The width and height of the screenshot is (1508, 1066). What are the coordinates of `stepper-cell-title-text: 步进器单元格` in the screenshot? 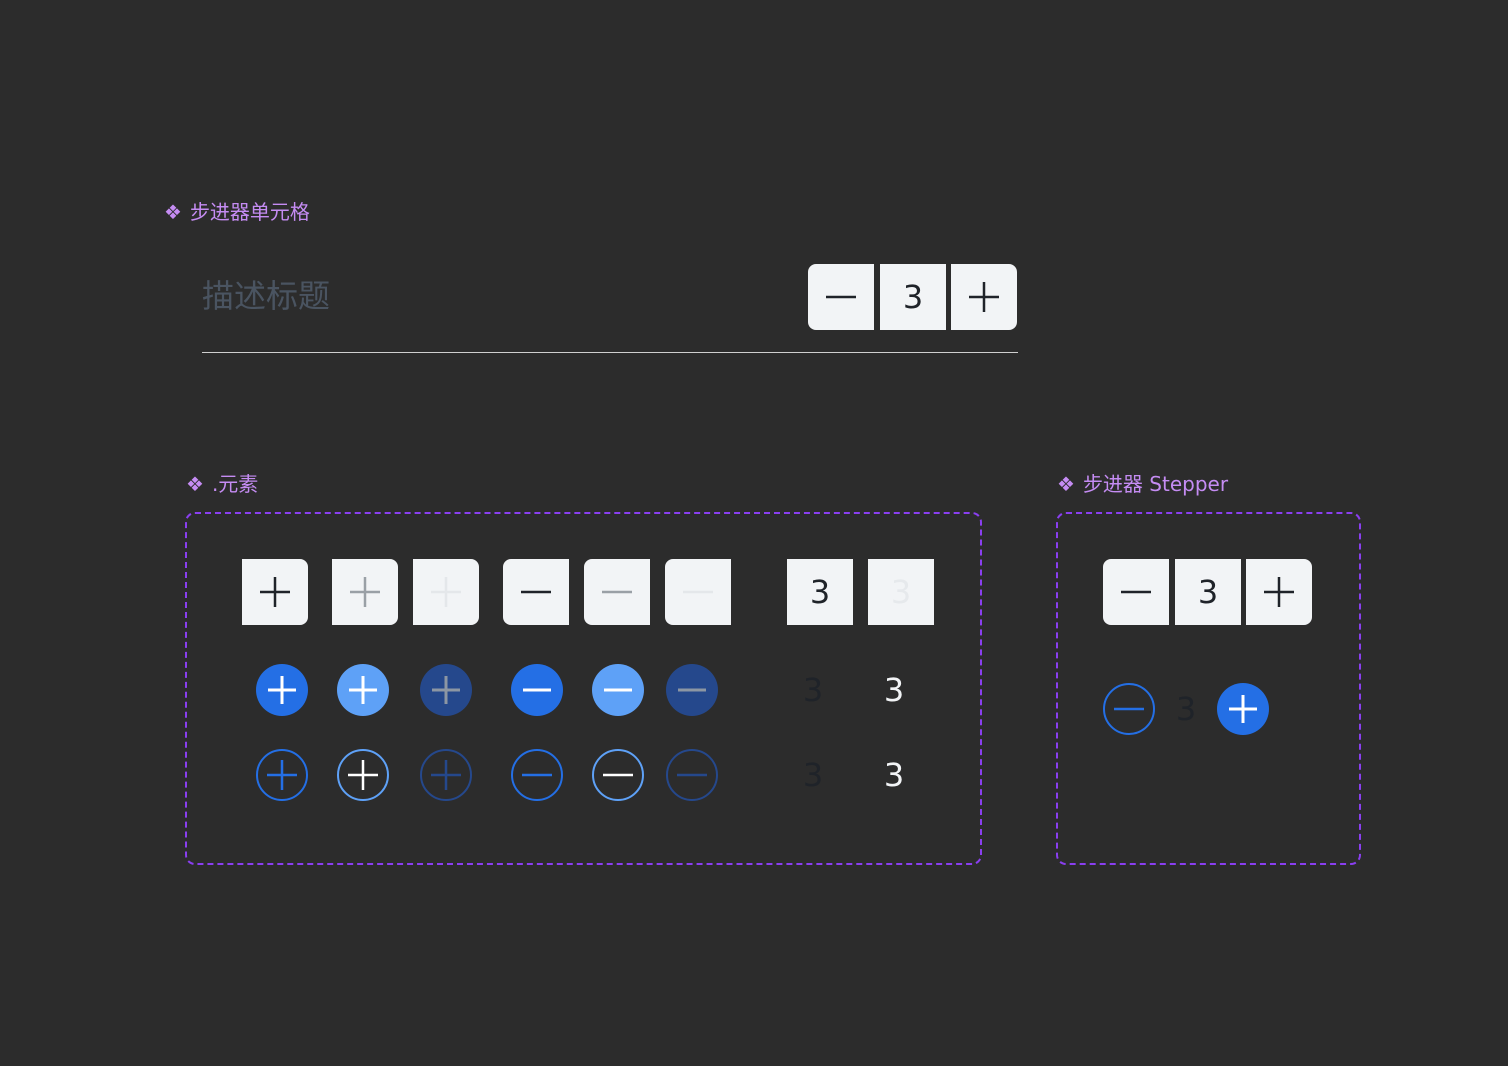 It's located at (249, 212).